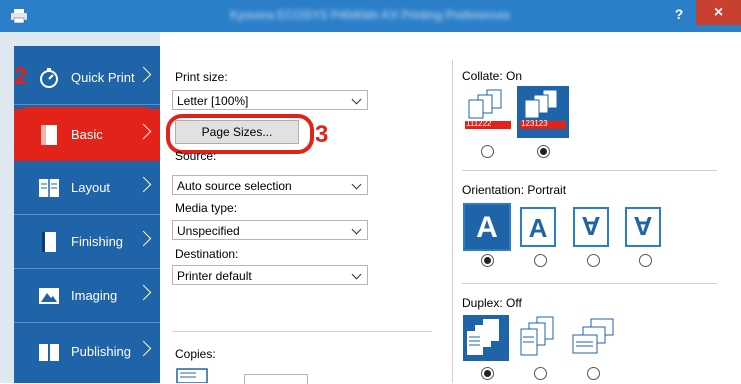 The image size is (741, 384). Describe the element at coordinates (103, 77) in the screenshot. I see `sidebar-item-label: Quick Print` at that location.